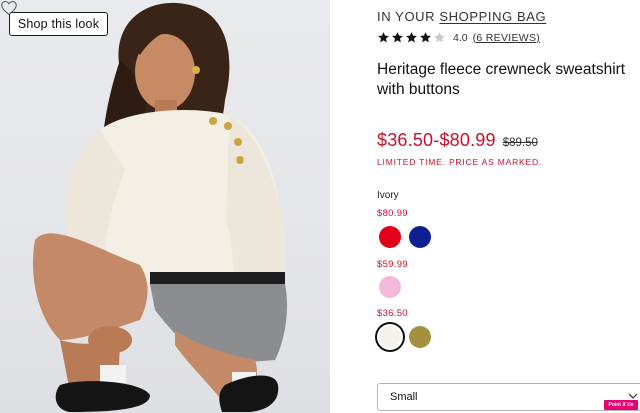  What do you see at coordinates (420, 237) in the screenshot?
I see `swatch-navy` at bounding box center [420, 237].